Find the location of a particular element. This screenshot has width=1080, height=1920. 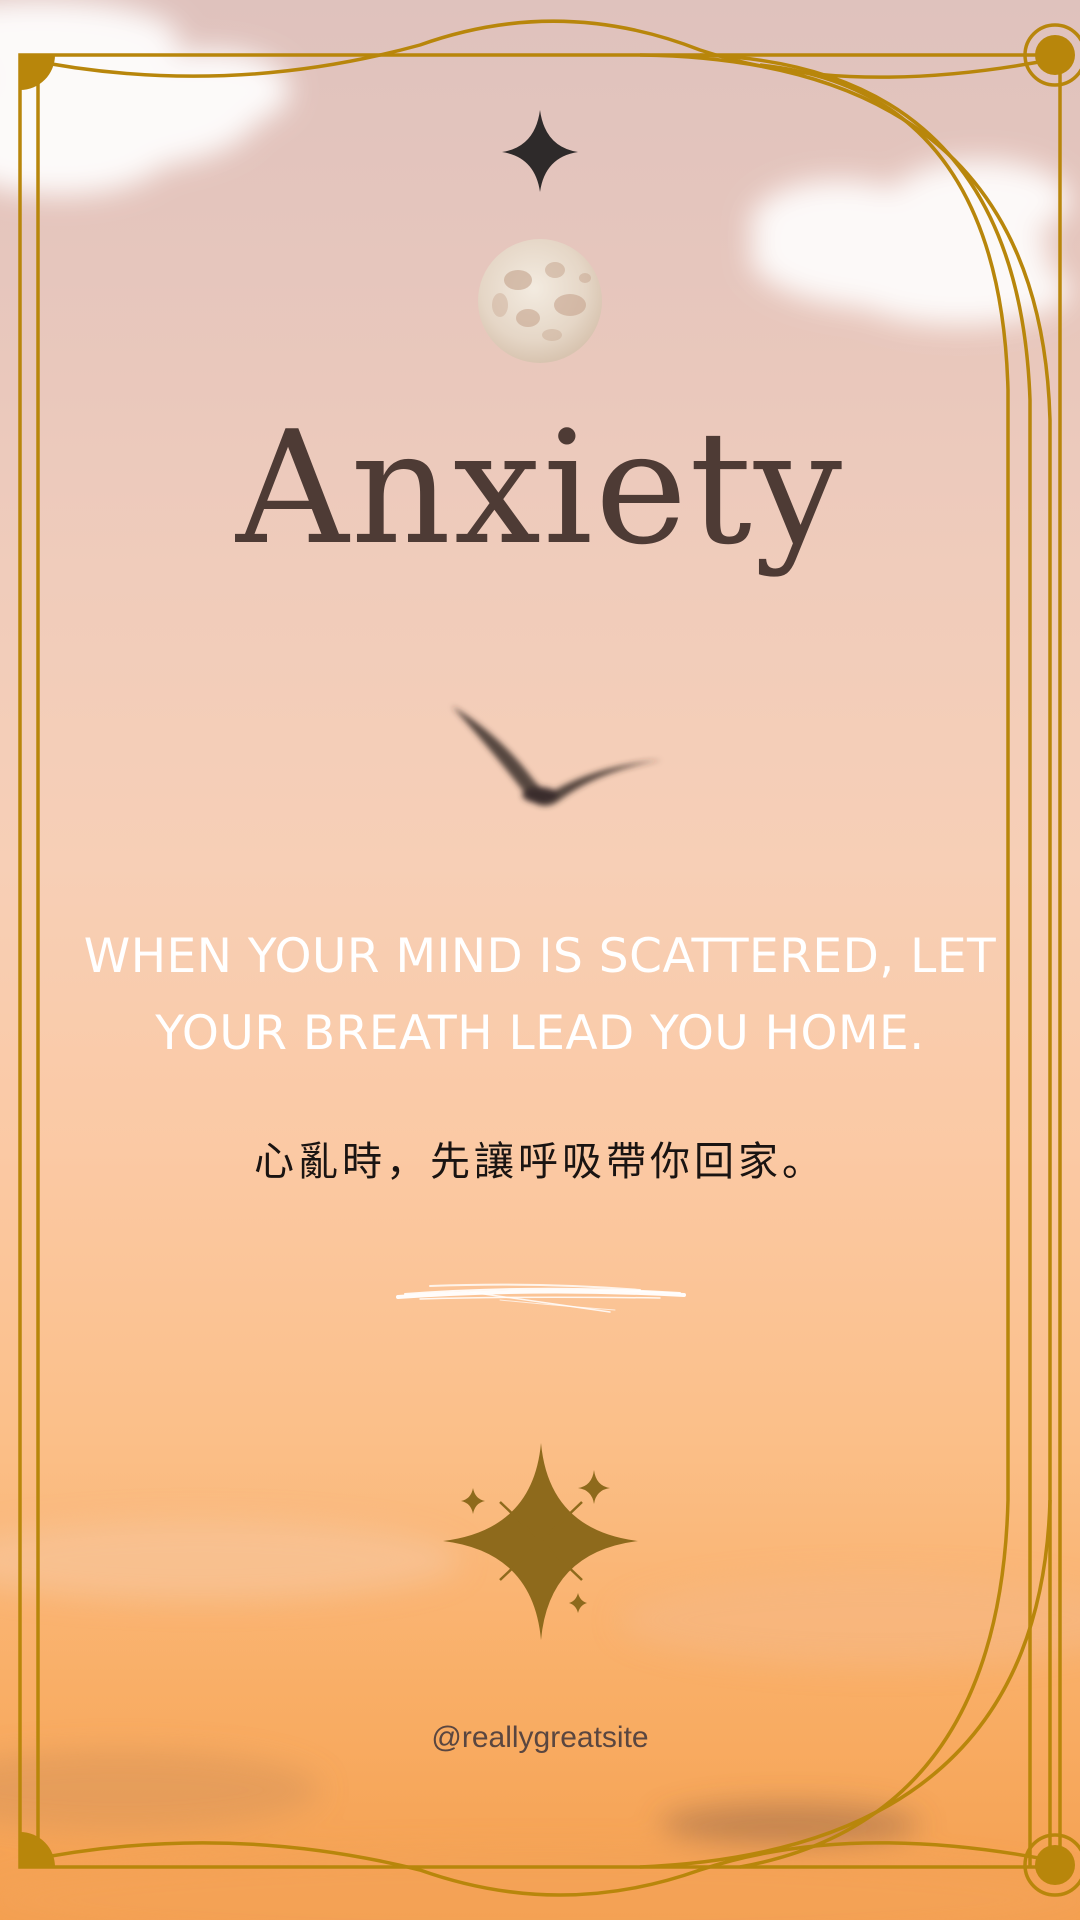

social-handle: @reallygreatsite is located at coordinates (540, 1737).